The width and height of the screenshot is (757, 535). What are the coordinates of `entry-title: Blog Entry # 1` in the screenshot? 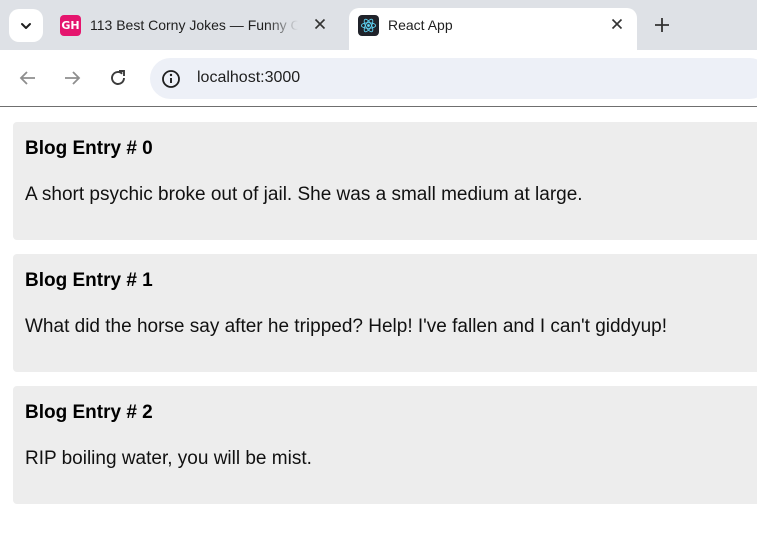 It's located at (89, 280).